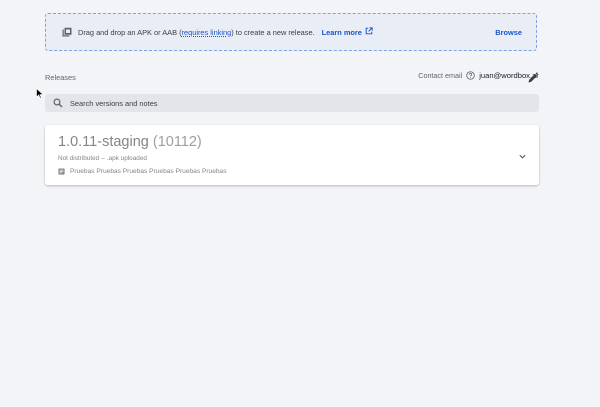 Image resolution: width=600 pixels, height=407 pixels. I want to click on contact-email-label: Contact email, so click(440, 75).